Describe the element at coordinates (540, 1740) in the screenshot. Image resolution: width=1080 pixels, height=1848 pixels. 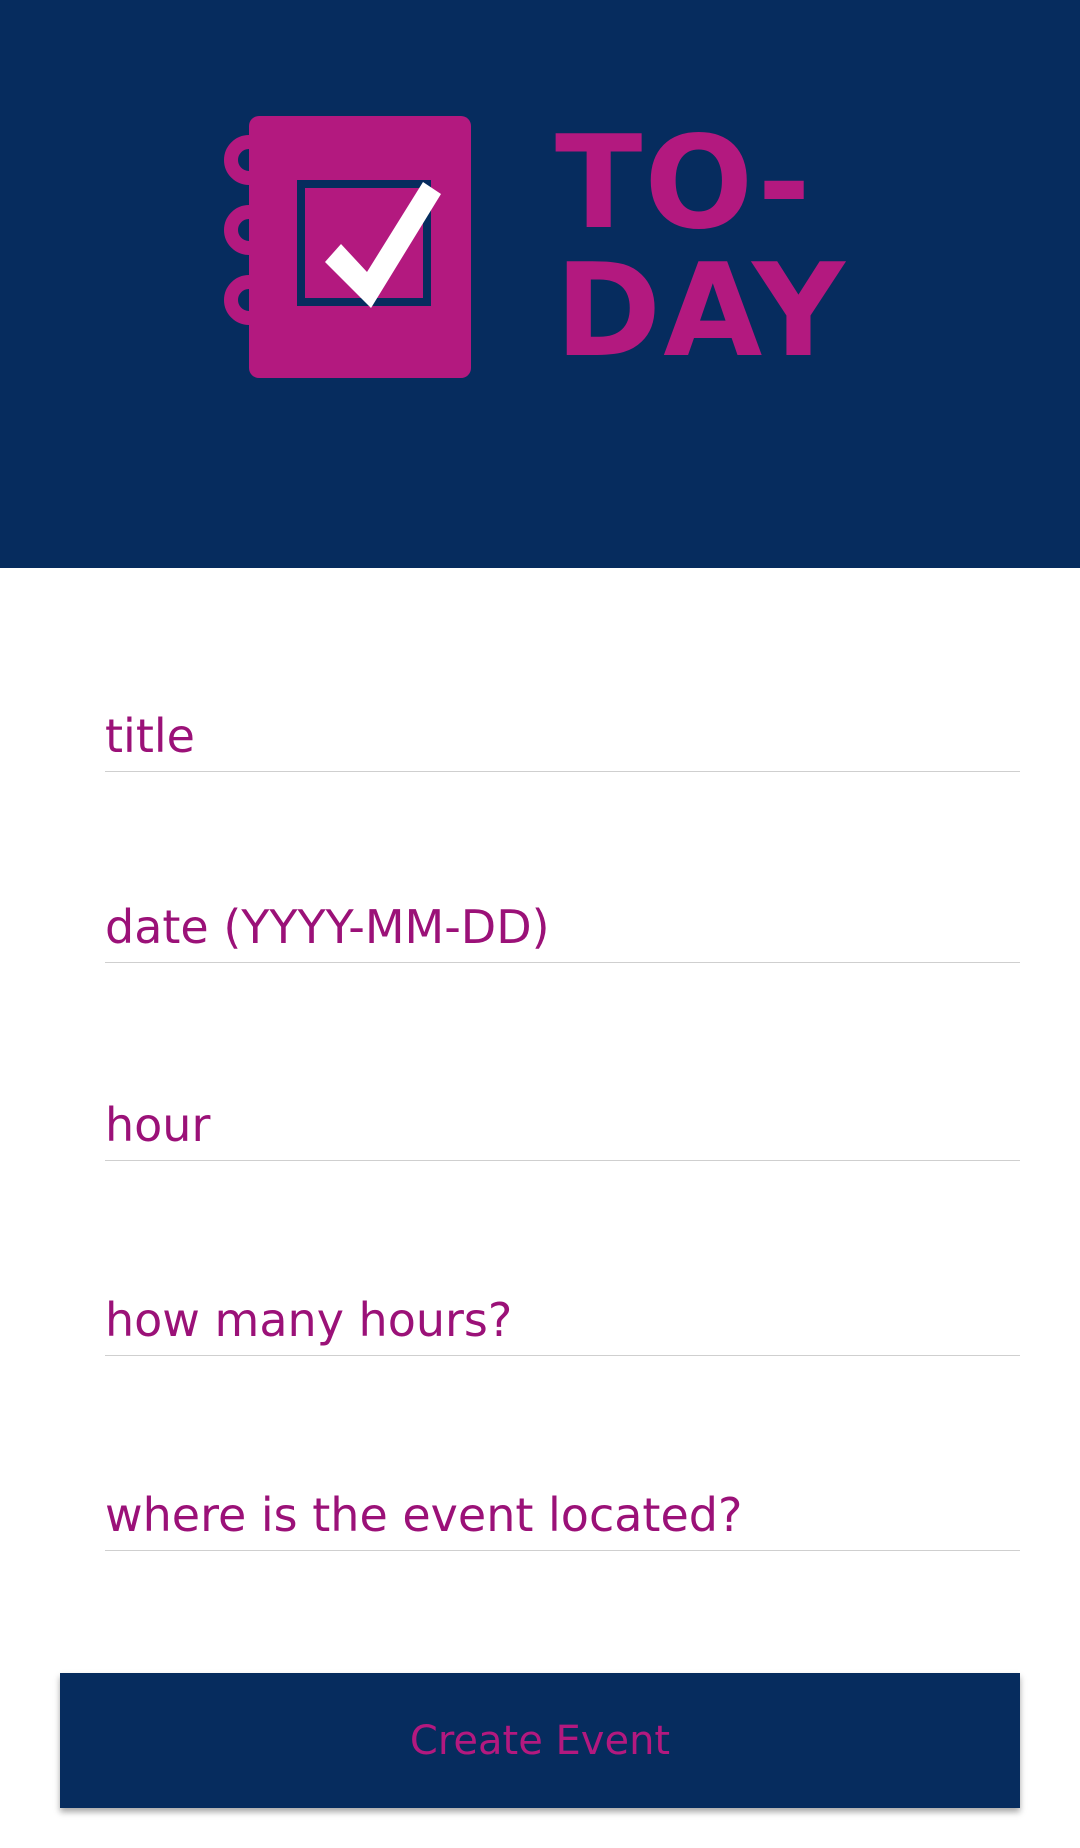
I see `create-event-button: Create Event` at that location.